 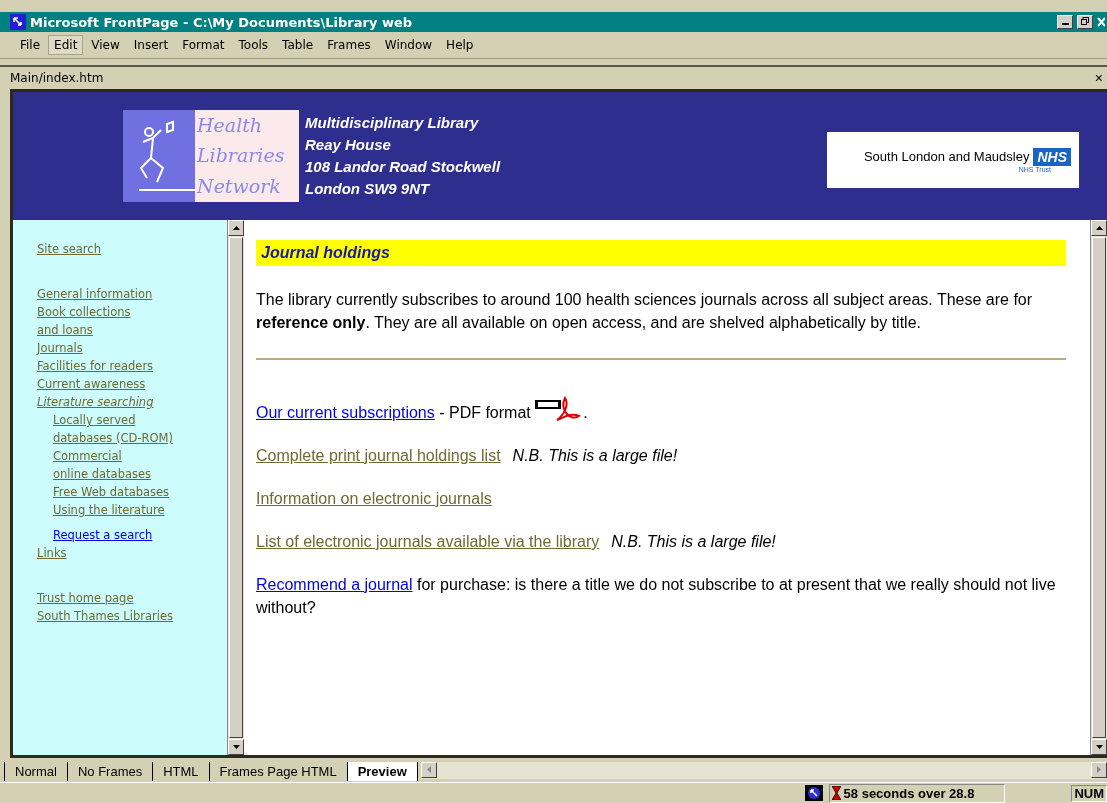 What do you see at coordinates (946, 156) in the screenshot?
I see `trust-name: South London and Maudsley` at bounding box center [946, 156].